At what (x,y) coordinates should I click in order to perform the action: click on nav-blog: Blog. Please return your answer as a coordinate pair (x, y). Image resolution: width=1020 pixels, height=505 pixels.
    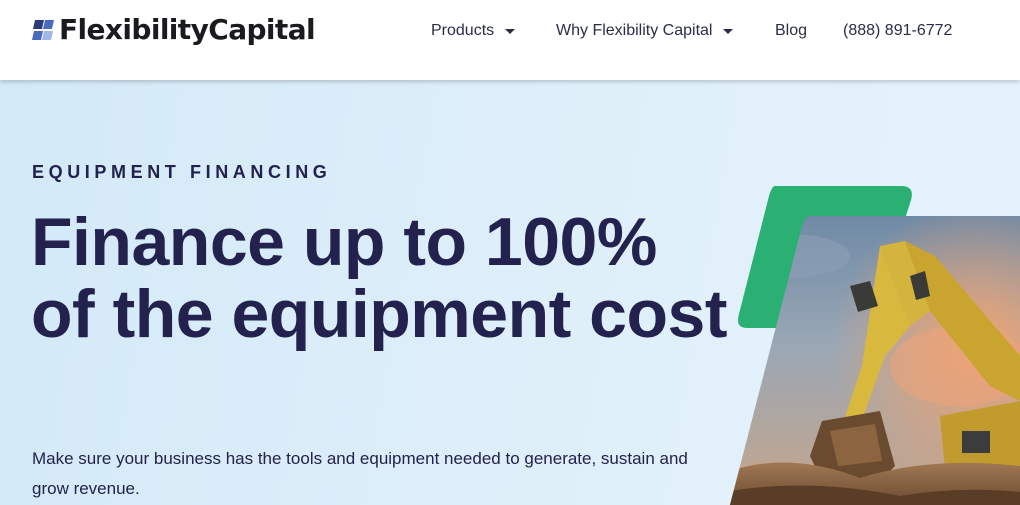
    Looking at the image, I should click on (791, 31).